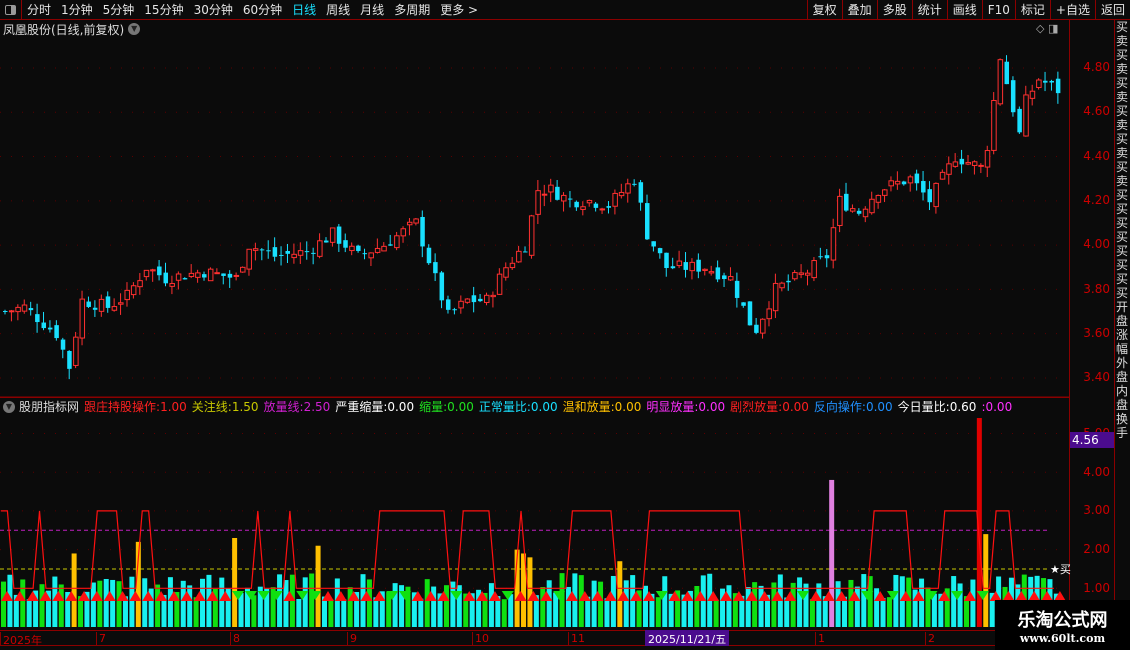  I want to click on action-button-5: F10, so click(998, 10).